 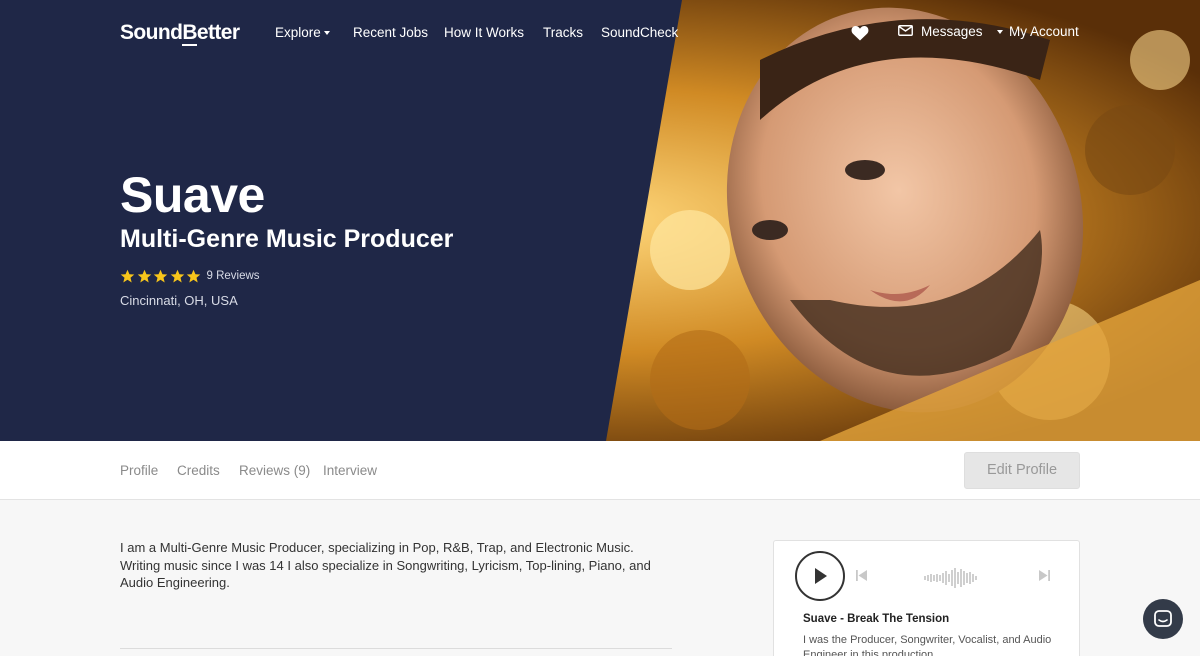 I want to click on nav-how-it-works: How It Works, so click(x=484, y=32).